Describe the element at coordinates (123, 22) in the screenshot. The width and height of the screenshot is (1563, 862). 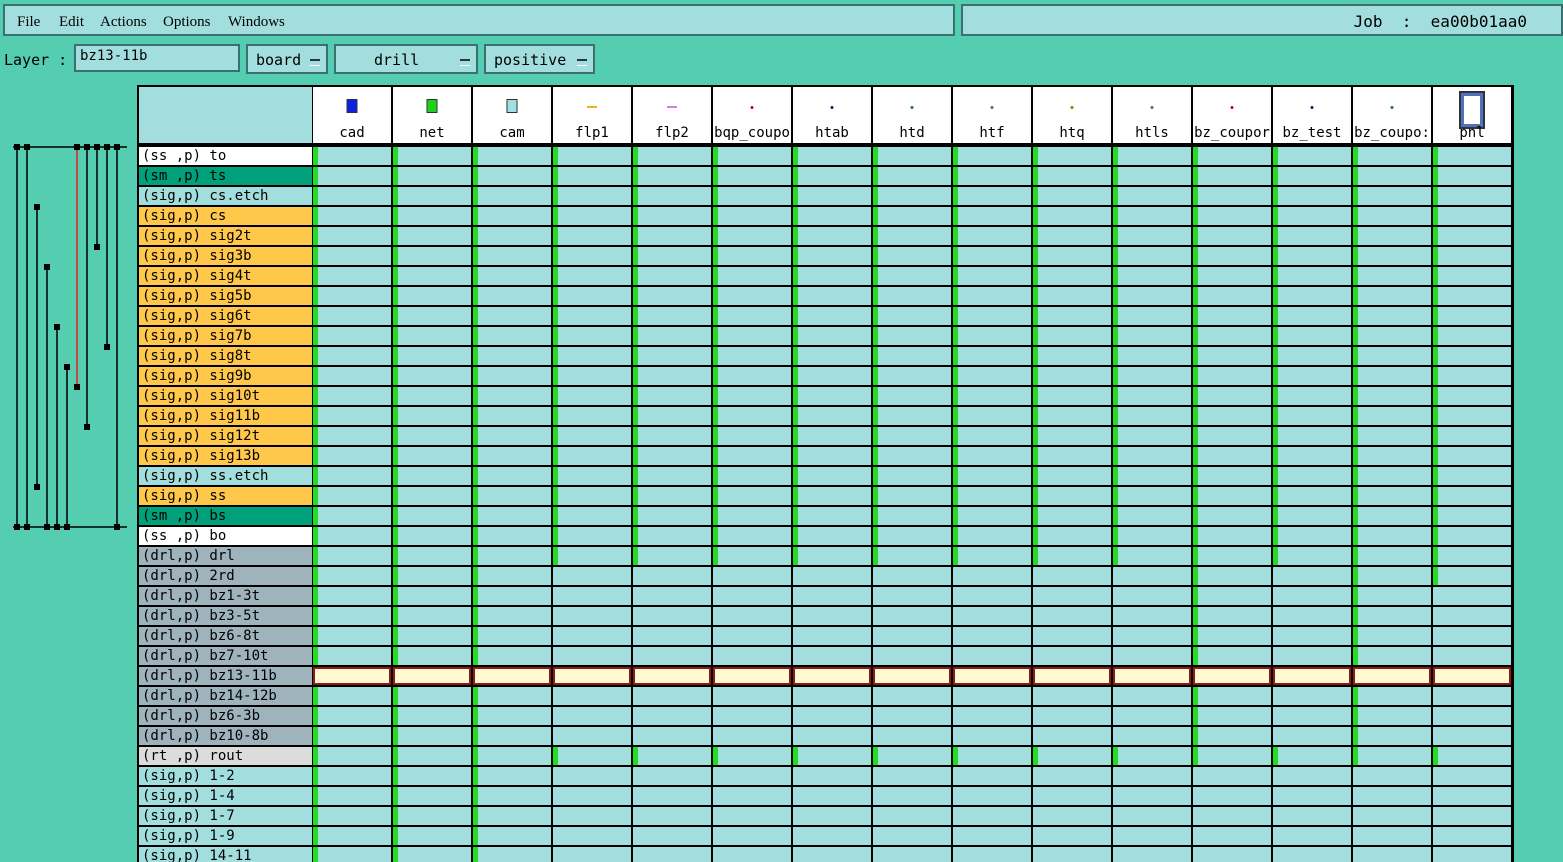
I see `menu-actions: Actions` at that location.